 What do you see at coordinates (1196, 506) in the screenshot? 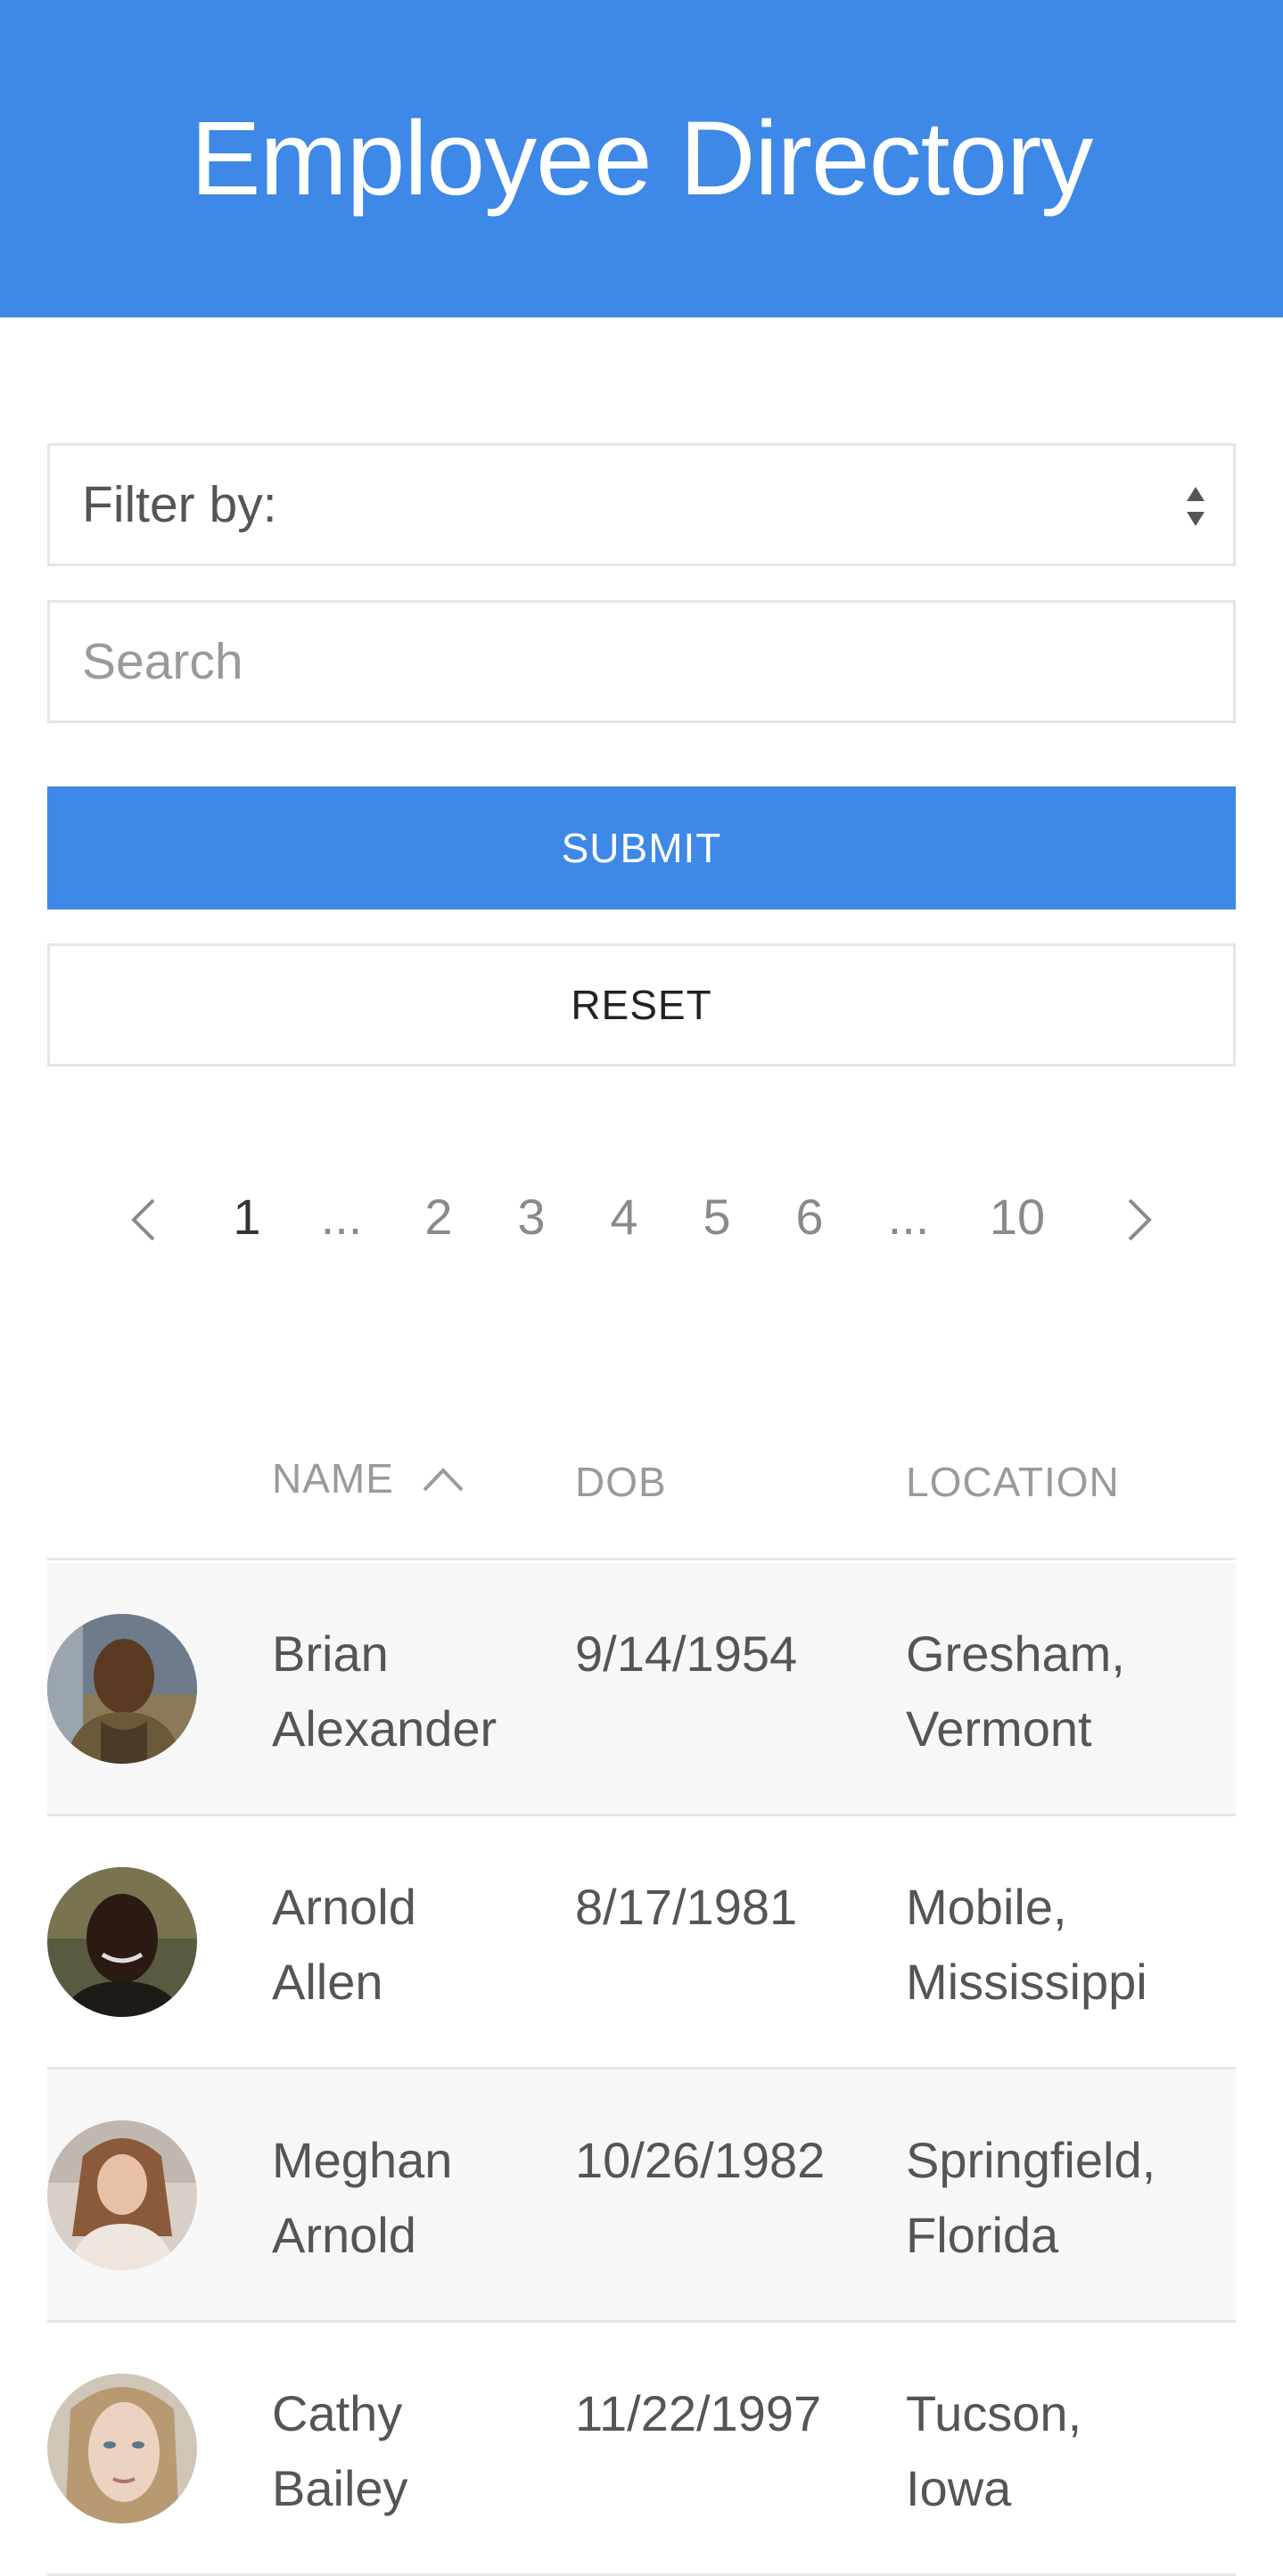
I see `select-arrows-icon` at bounding box center [1196, 506].